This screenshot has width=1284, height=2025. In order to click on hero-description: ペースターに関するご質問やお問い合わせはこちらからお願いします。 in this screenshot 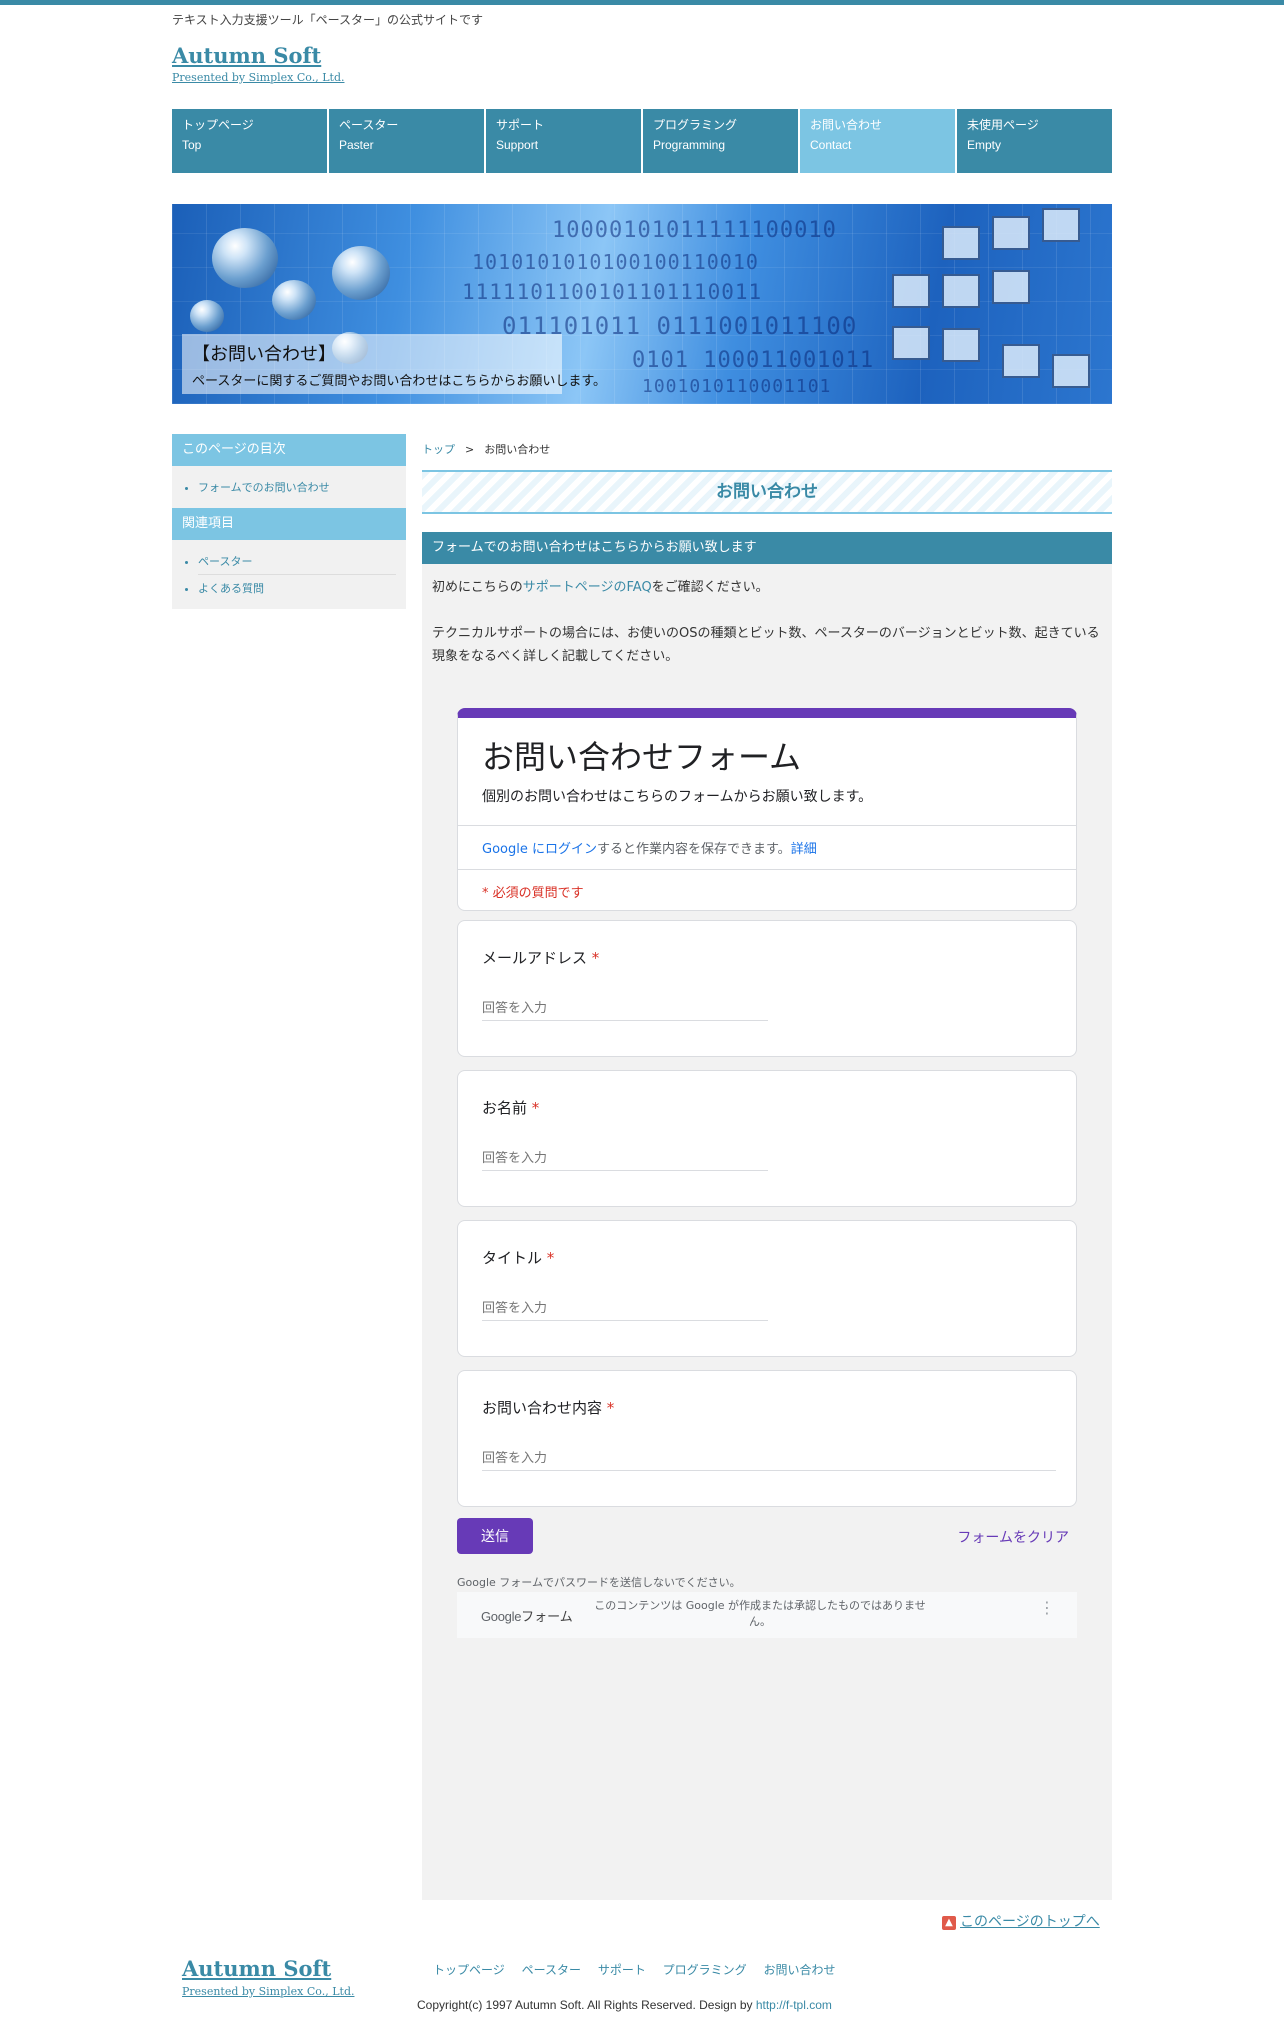, I will do `click(399, 381)`.